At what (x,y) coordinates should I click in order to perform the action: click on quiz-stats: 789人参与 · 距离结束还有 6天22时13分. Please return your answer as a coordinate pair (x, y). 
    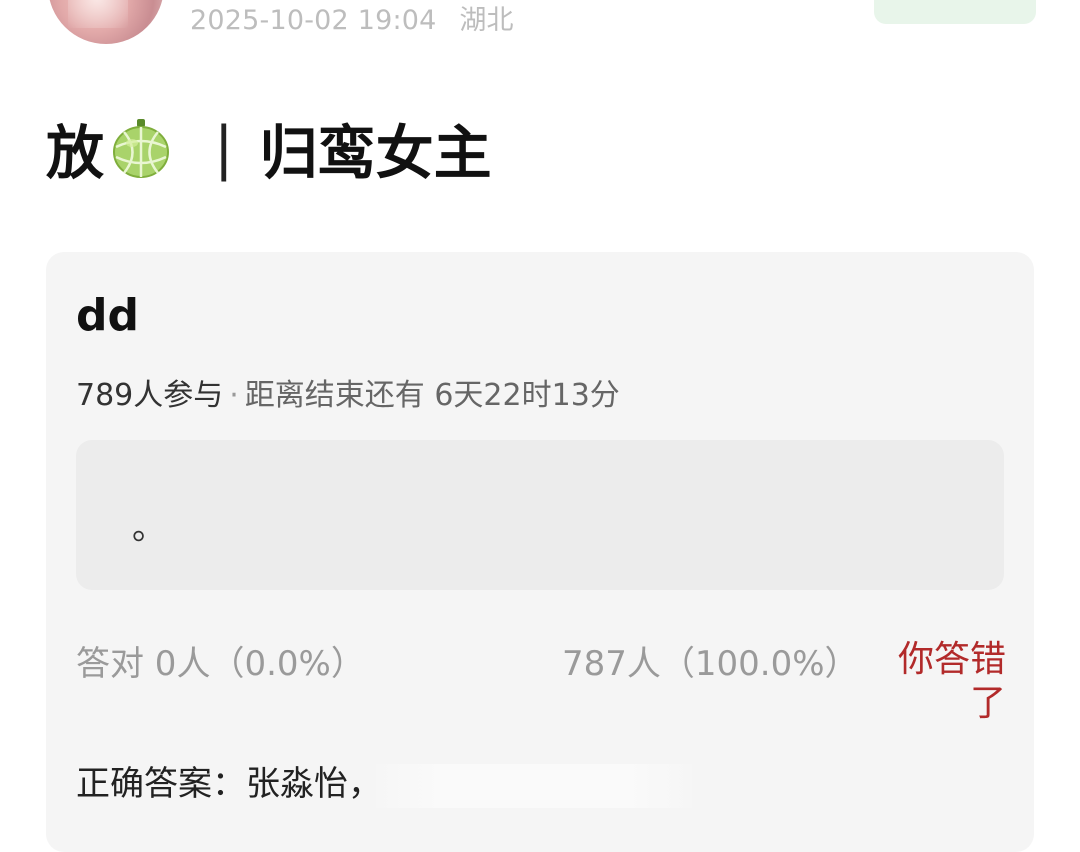
    Looking at the image, I should click on (348, 392).